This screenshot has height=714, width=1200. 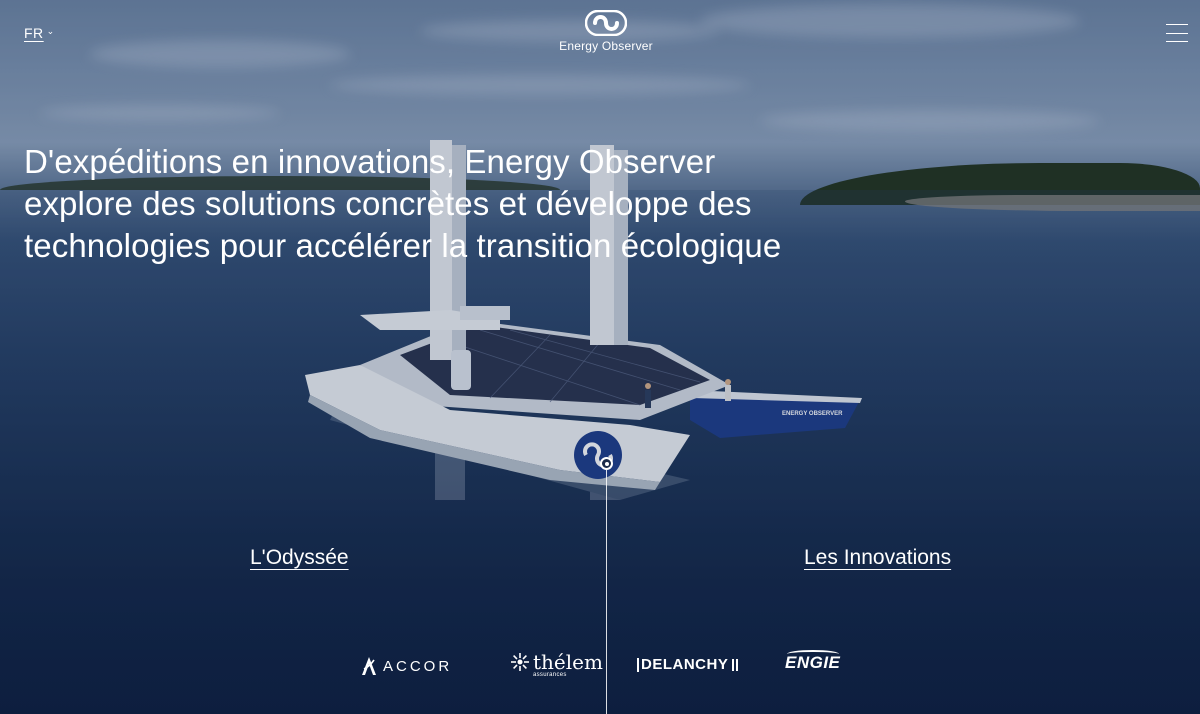 What do you see at coordinates (812, 661) in the screenshot?
I see `partner-engie: ENGIE` at bounding box center [812, 661].